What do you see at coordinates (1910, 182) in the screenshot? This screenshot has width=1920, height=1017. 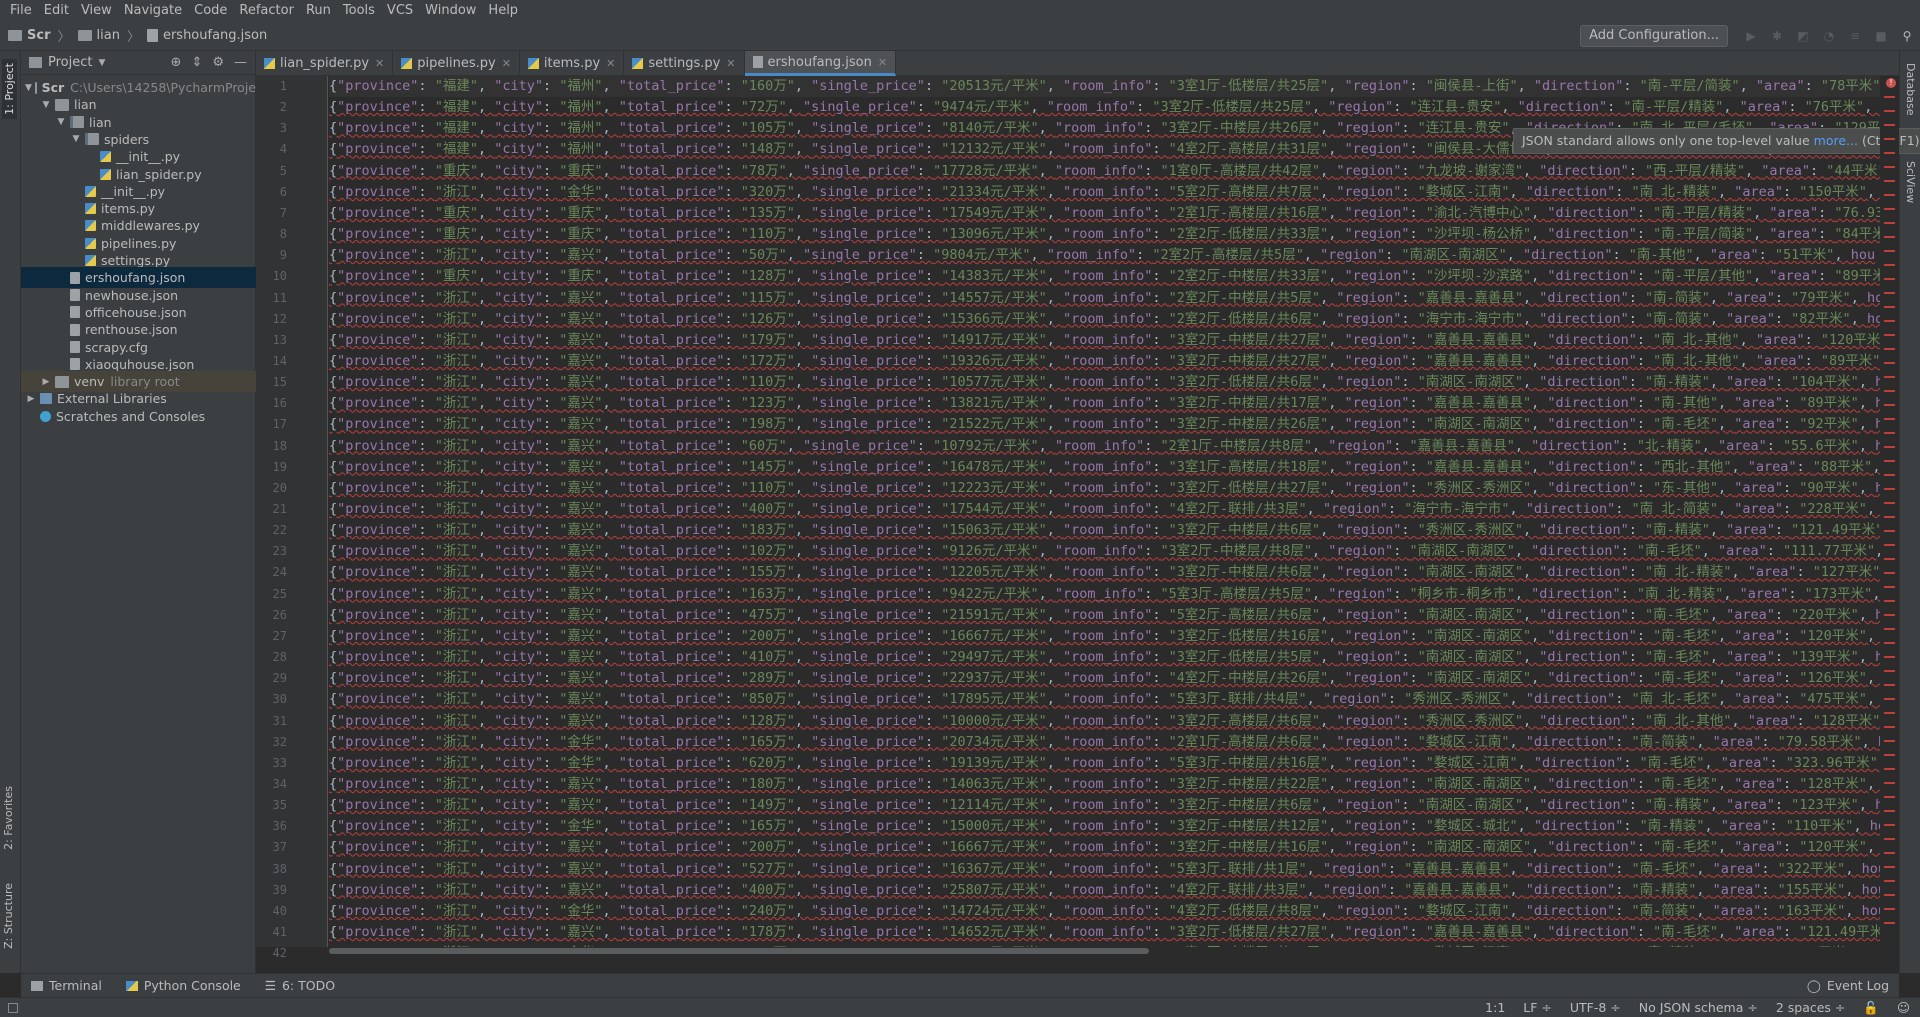 I see `sciview-tool-tab: SciView` at bounding box center [1910, 182].